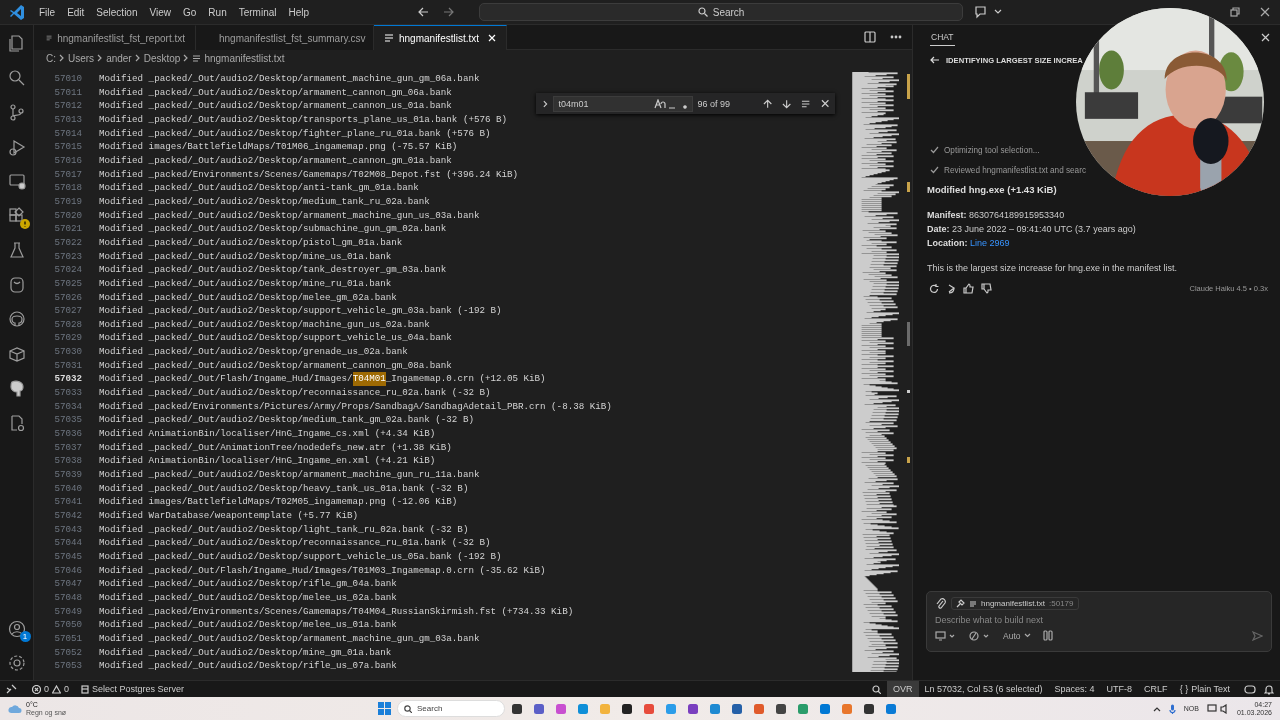 The image size is (1280, 720). Describe the element at coordinates (68, 611) in the screenshot. I see `line-number: 57049` at that location.